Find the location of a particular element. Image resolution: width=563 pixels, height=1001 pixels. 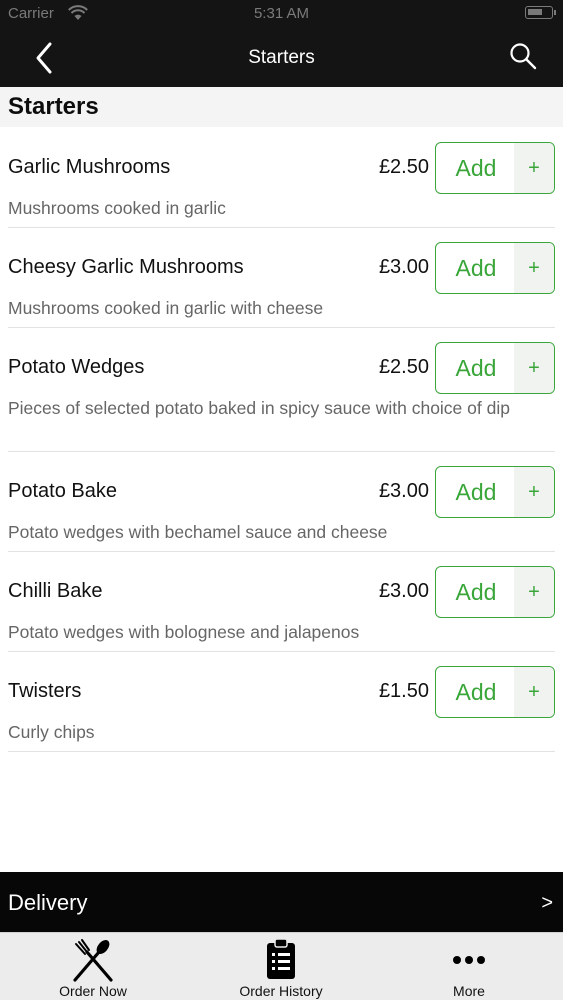

tab-label: Order Now is located at coordinates (93, 991).